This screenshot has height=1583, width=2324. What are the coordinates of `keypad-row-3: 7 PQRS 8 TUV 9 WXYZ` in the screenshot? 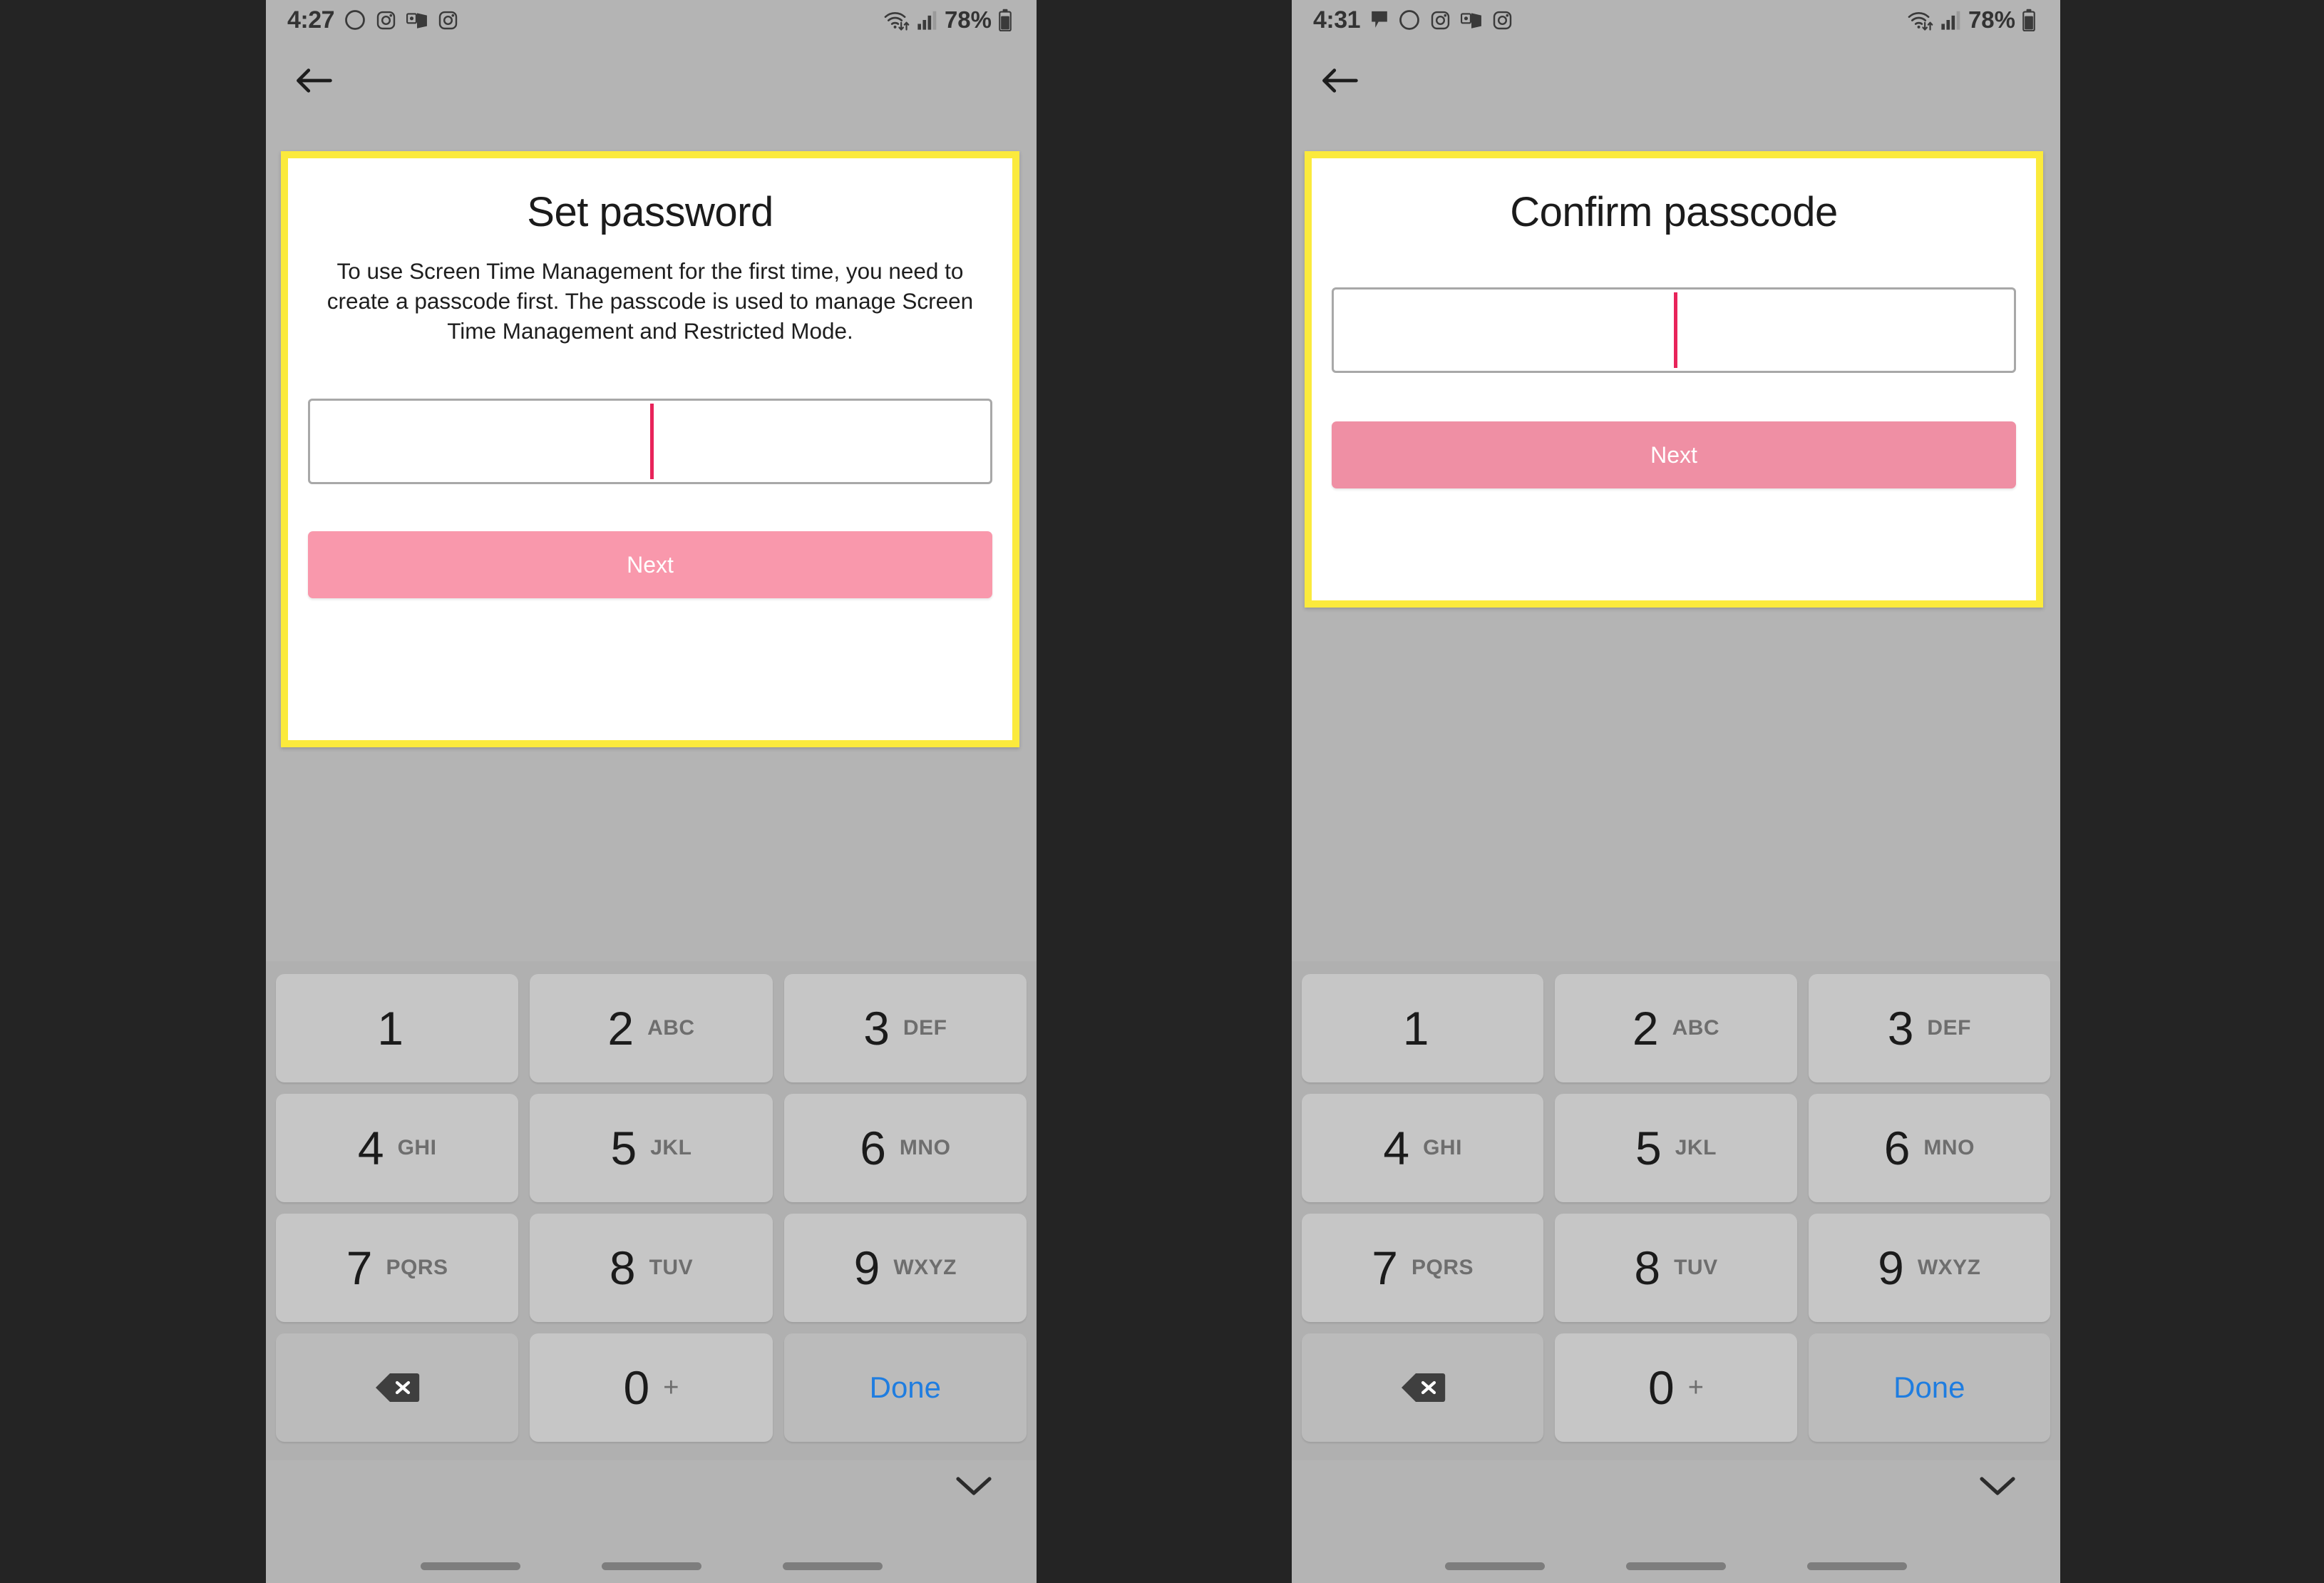 It's located at (652, 1268).